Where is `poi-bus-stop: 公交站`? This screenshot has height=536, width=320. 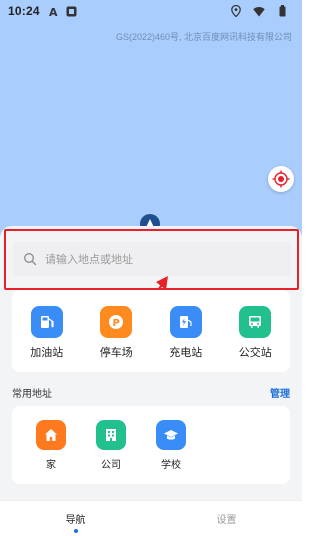
poi-bus-stop: 公交站 is located at coordinates (255, 333).